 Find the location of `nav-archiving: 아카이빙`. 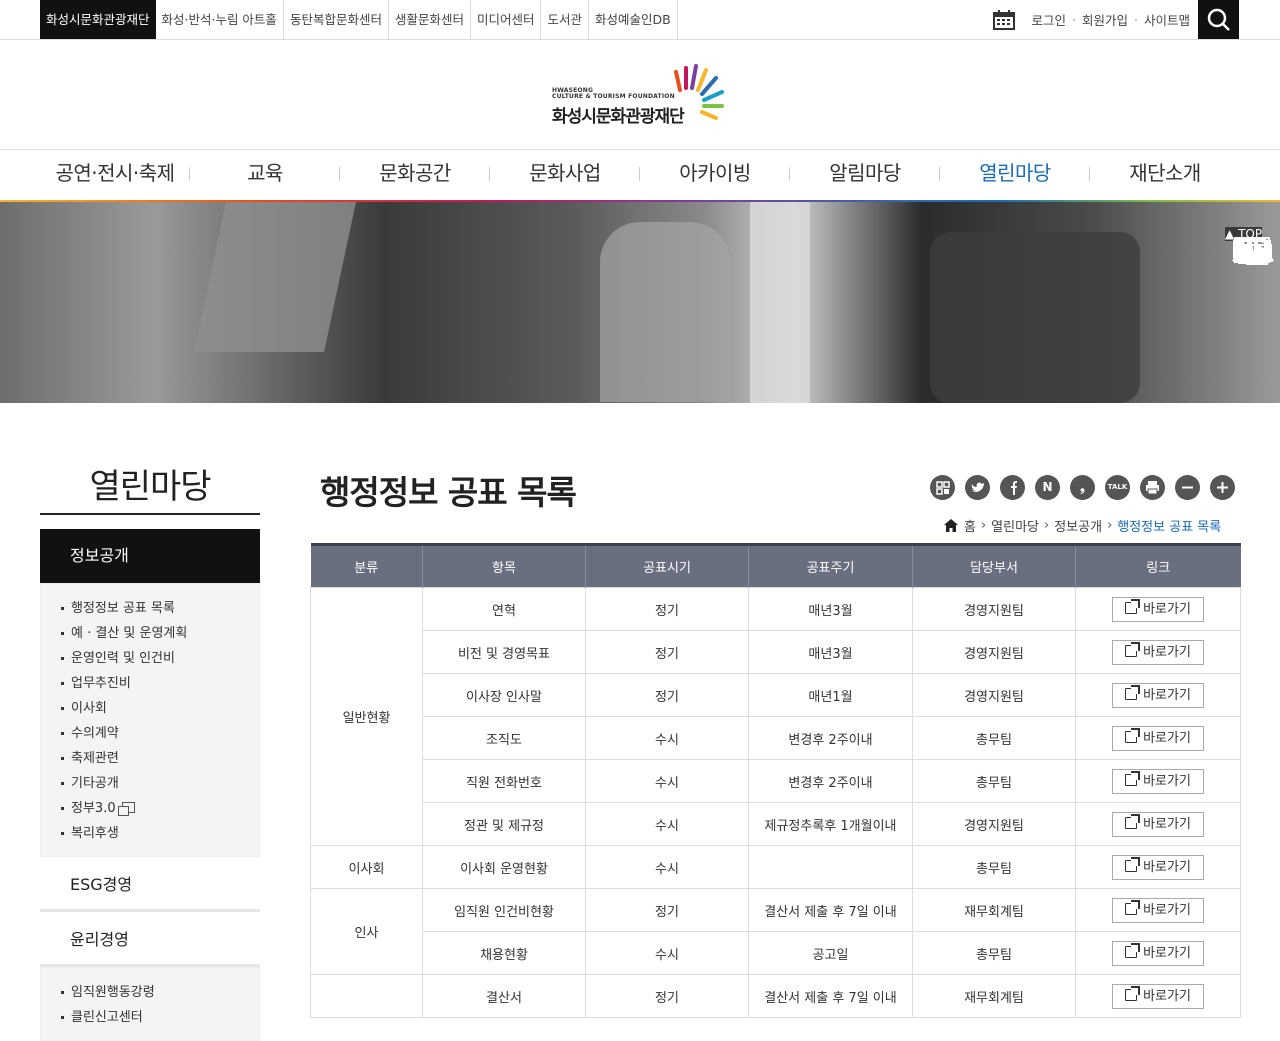

nav-archiving: 아카이빙 is located at coordinates (715, 175).